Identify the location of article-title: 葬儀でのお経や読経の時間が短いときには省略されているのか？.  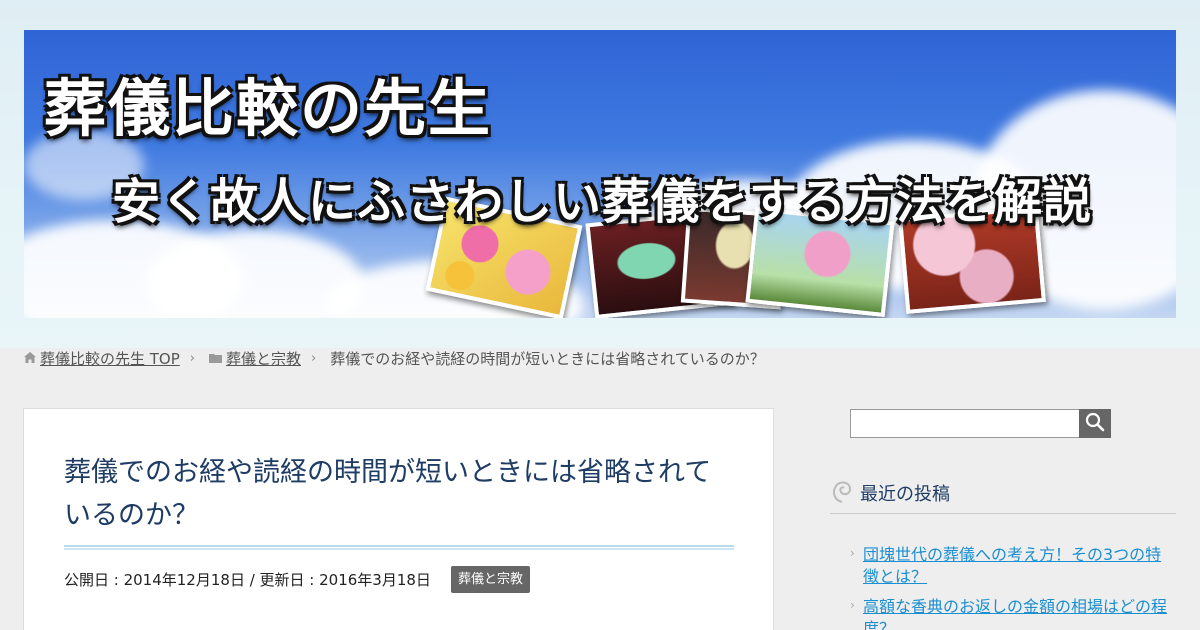
(388, 494).